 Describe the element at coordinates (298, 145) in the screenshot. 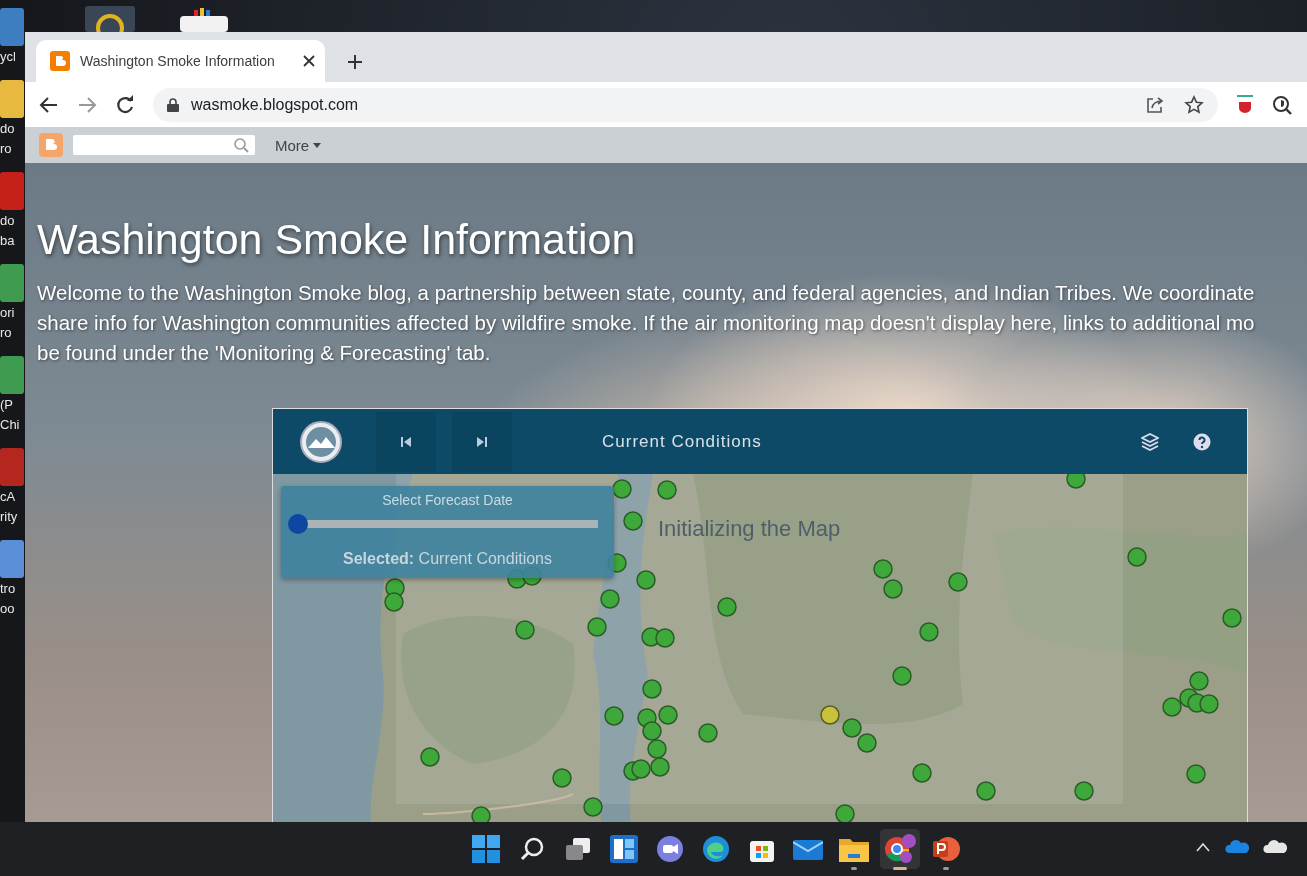

I see `more-menu-button: More` at that location.